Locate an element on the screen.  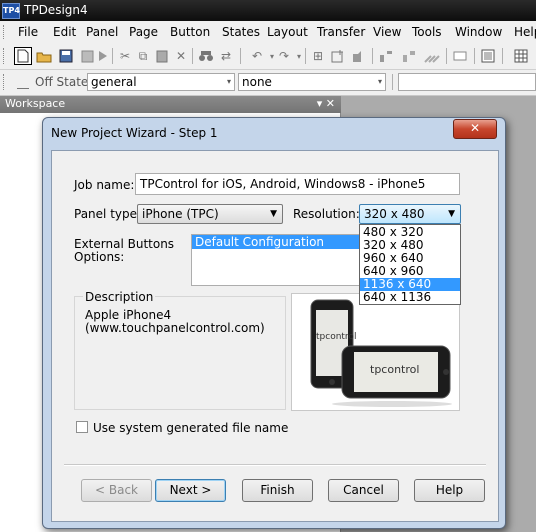
distribute-icon is located at coordinates (432, 56).